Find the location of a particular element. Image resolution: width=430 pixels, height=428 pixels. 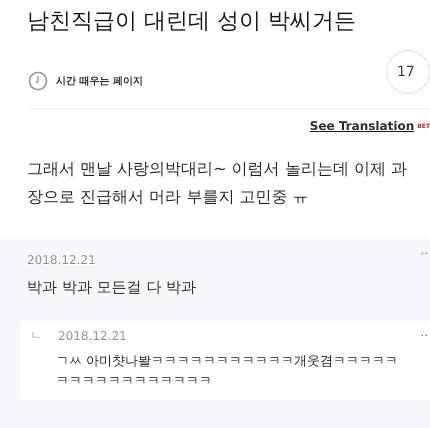

author-name: 시간 때우는 페이지 is located at coordinates (99, 81).